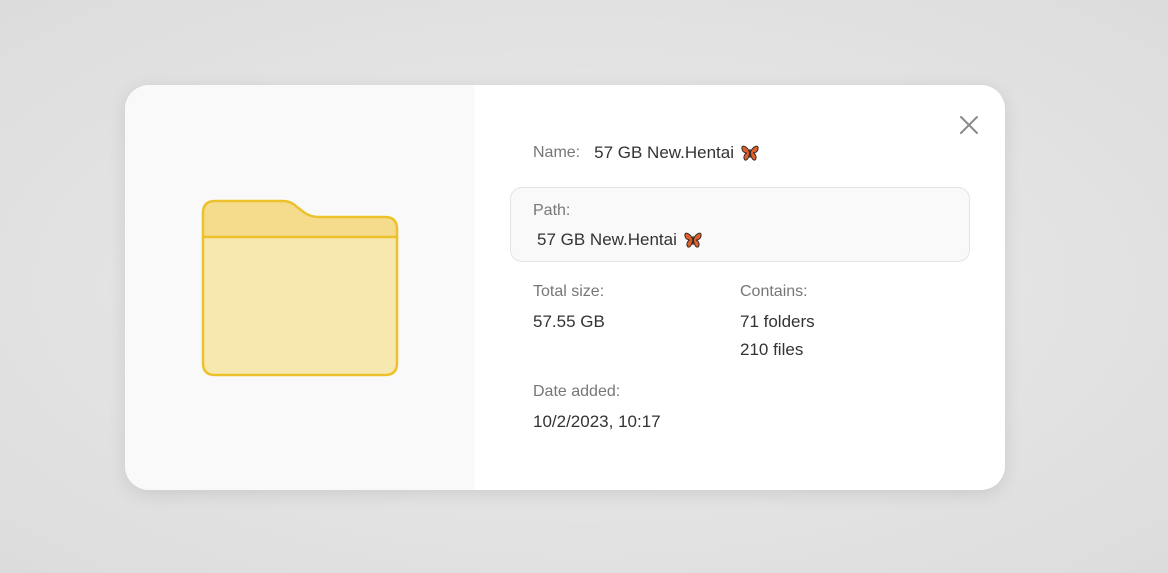 The height and width of the screenshot is (573, 1168). I want to click on date-added-value: 10/2/2023, 10:17, so click(597, 421).